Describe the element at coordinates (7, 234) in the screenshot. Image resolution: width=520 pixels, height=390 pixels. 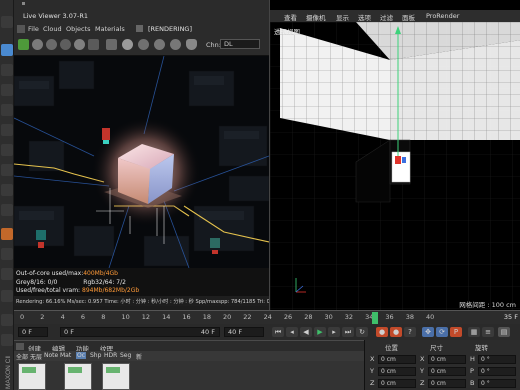
I see `snap-icon` at that location.